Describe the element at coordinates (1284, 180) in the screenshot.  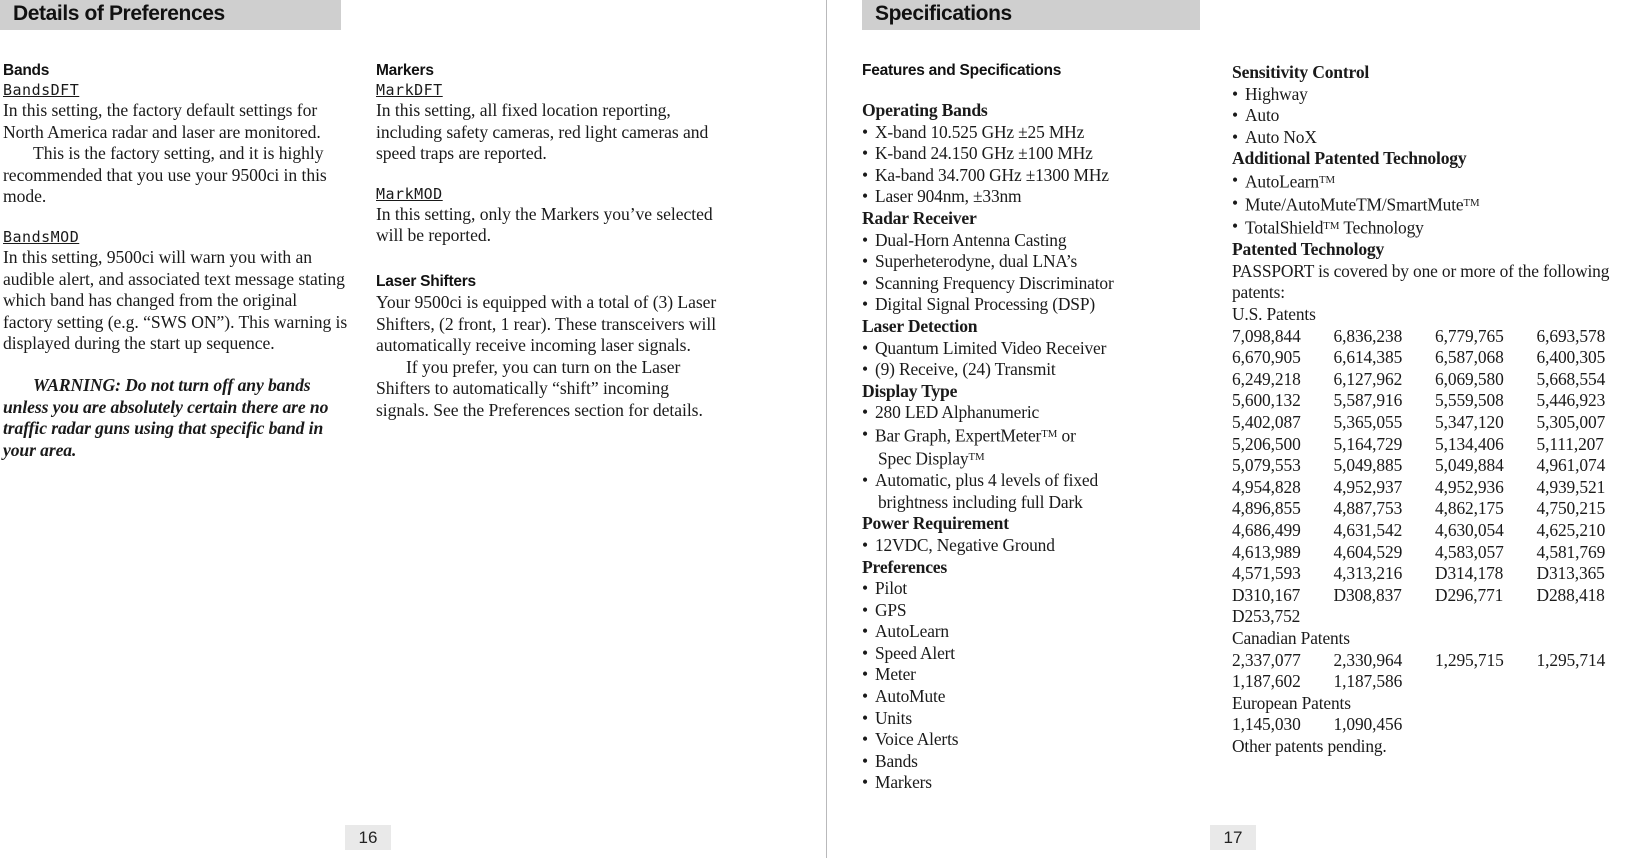
I see `spec-list-item: • AutoLearnTM` at that location.